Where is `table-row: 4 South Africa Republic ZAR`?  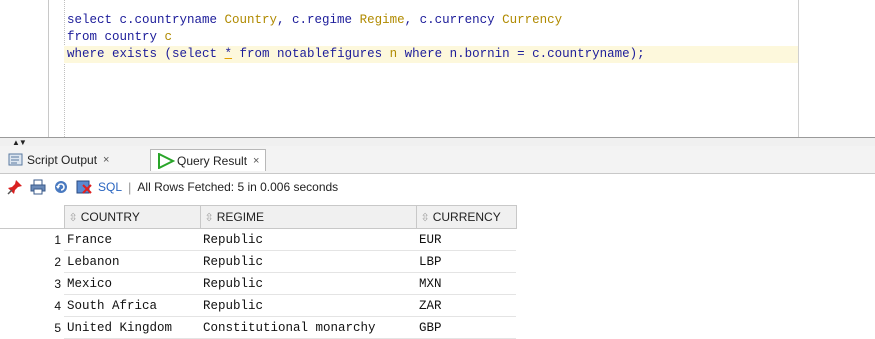
table-row: 4 South Africa Republic ZAR is located at coordinates (258, 305).